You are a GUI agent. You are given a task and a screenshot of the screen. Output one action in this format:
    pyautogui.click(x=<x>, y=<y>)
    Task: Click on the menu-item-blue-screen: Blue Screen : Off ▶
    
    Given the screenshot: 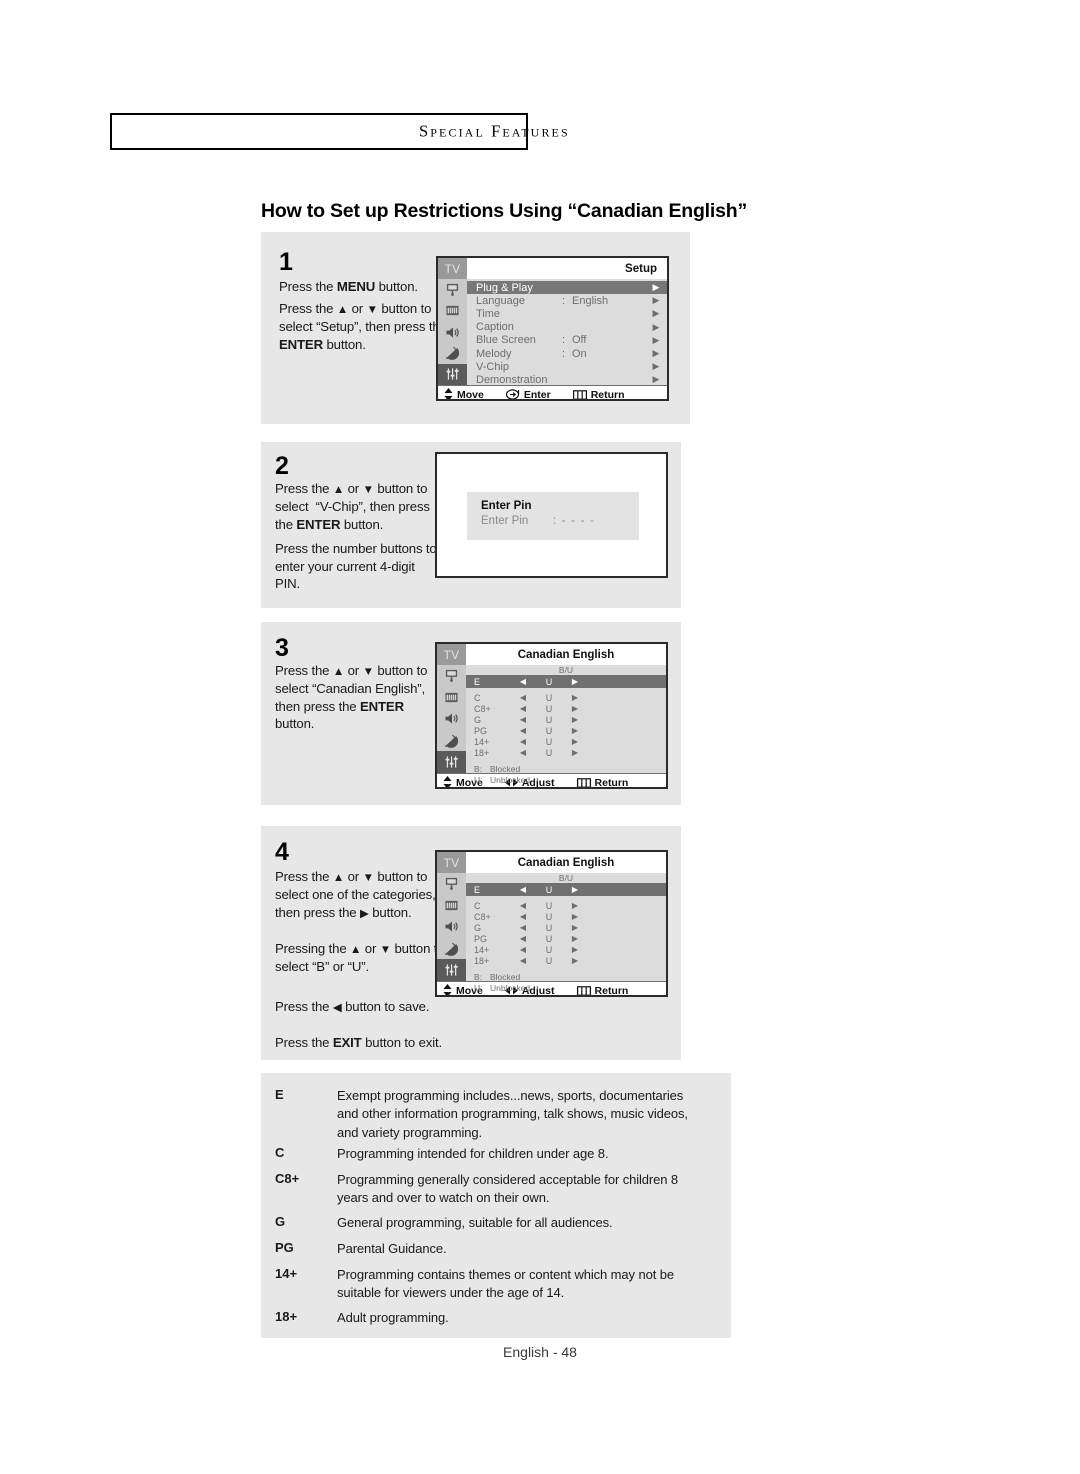 What is the action you would take?
    pyautogui.click(x=567, y=340)
    